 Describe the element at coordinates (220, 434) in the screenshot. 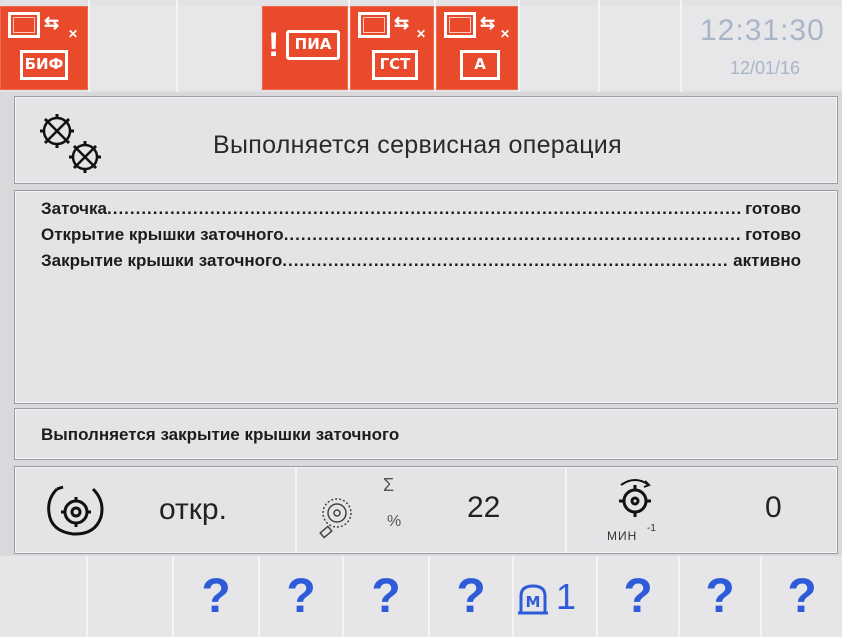

I see `status-message: Выполняется закрытие крышки заточного` at that location.